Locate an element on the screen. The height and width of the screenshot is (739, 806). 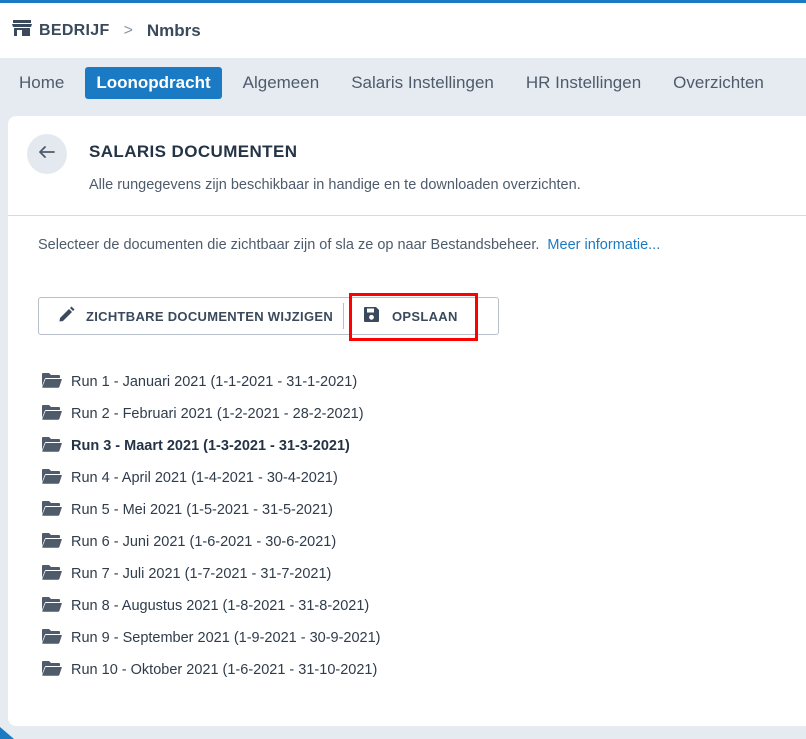
action-button-group: ZICHTBARE DOCUMENTEN WIJZIGEN OPSLAAN is located at coordinates (268, 316).